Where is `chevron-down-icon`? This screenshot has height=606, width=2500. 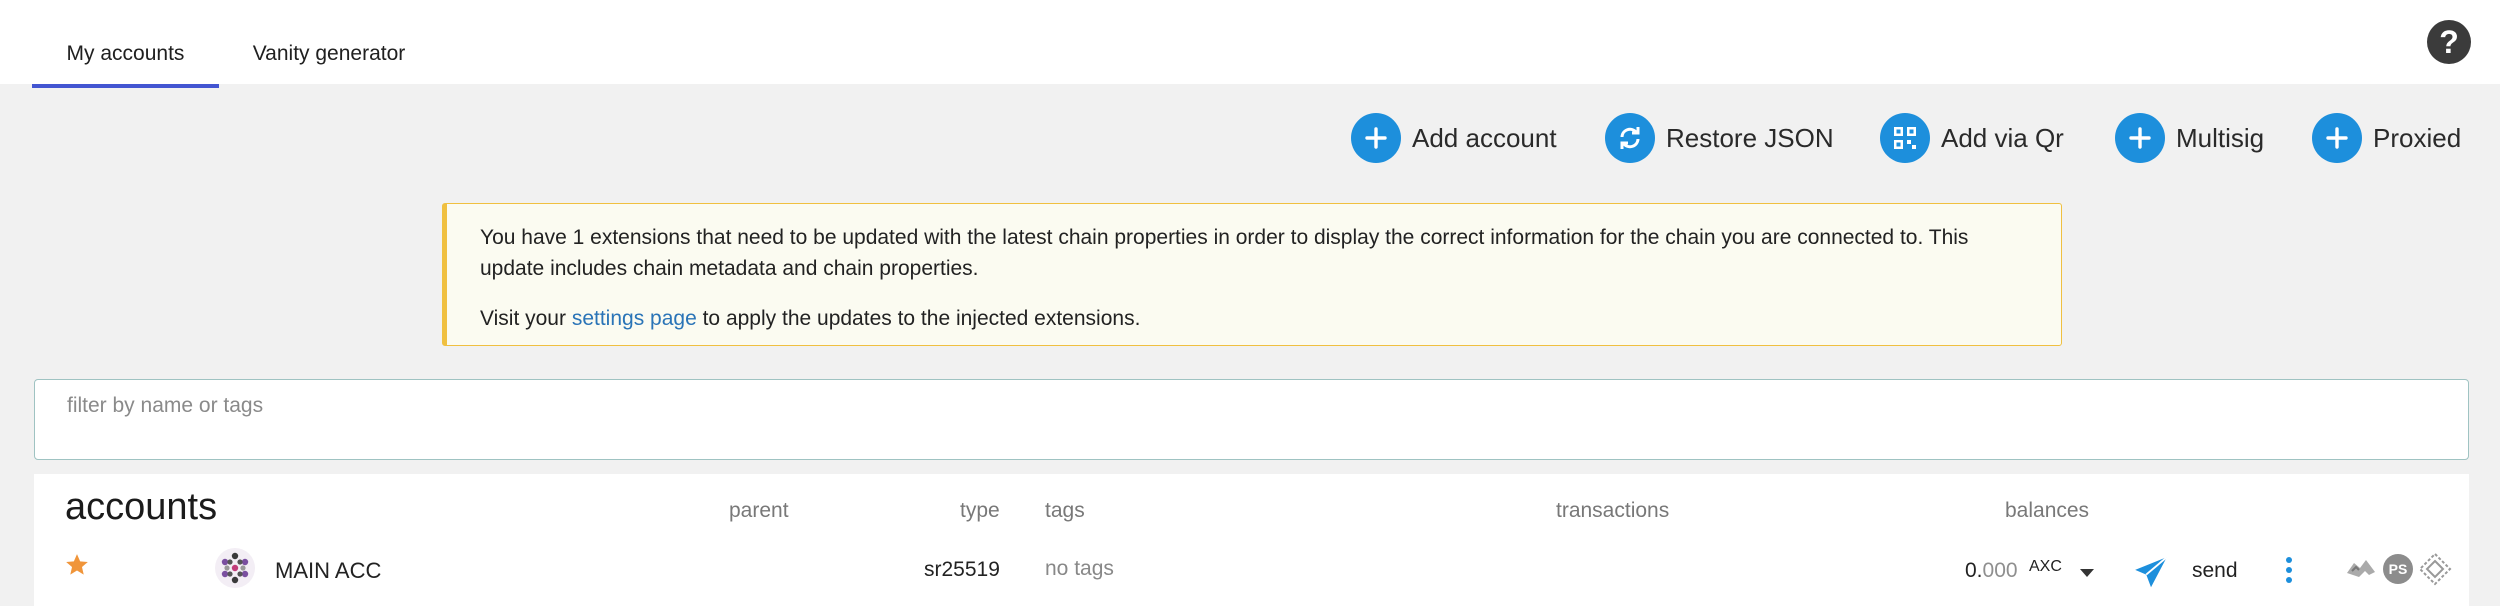 chevron-down-icon is located at coordinates (2087, 574).